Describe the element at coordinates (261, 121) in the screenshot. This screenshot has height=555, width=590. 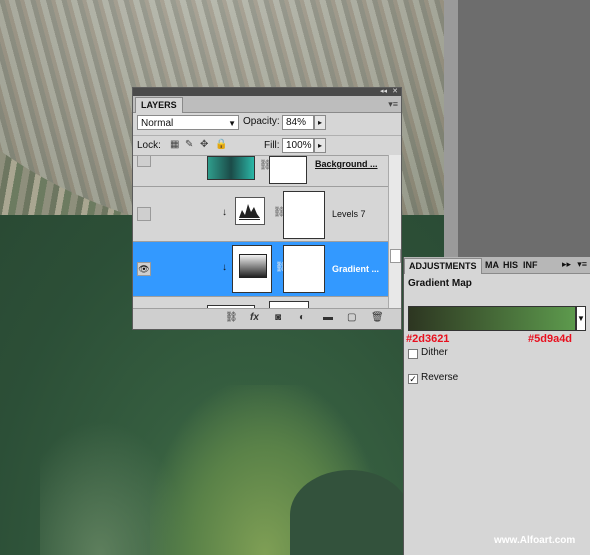
I see `opacity-label: Opacity:` at that location.